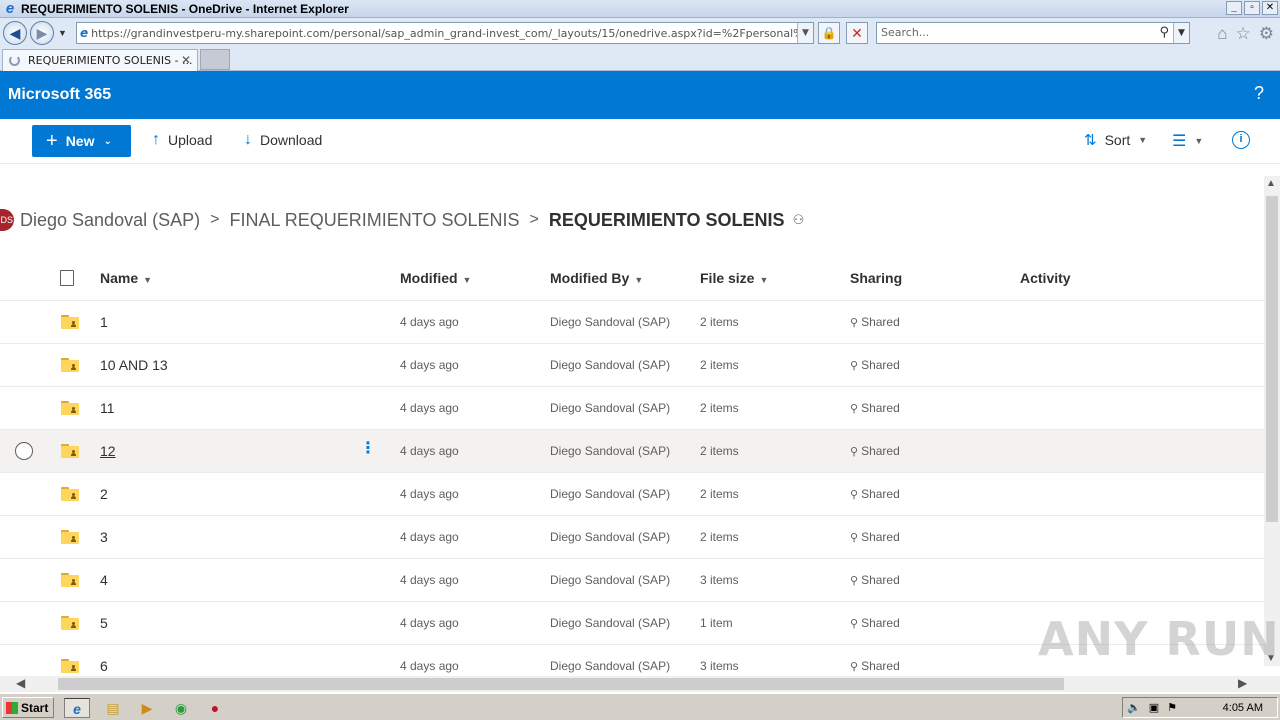  Describe the element at coordinates (134, 365) in the screenshot. I see `file-name: 10 AND 13` at that location.